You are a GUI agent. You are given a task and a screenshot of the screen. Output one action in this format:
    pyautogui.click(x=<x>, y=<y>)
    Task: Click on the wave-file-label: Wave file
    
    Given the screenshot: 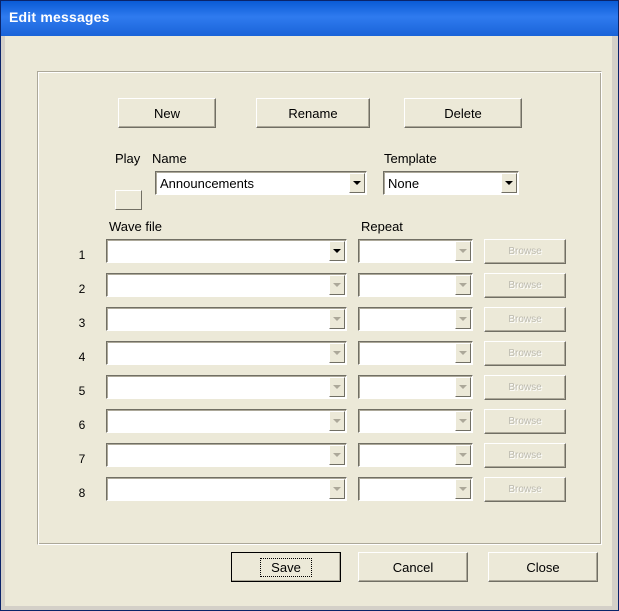 What is the action you would take?
    pyautogui.click(x=135, y=226)
    